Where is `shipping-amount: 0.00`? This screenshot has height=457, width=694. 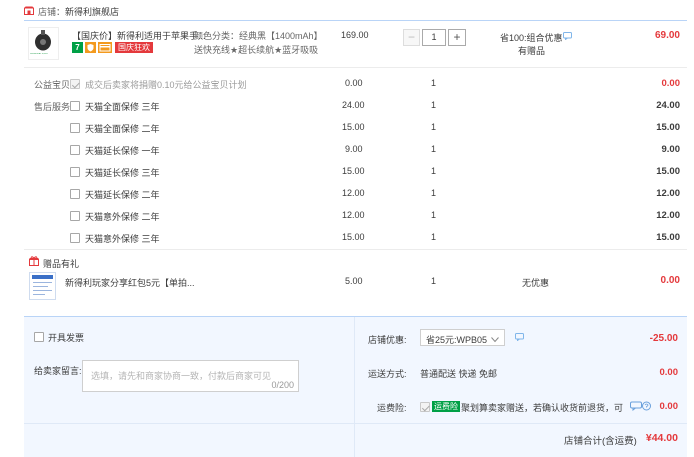 shipping-amount: 0.00 is located at coordinates (669, 372).